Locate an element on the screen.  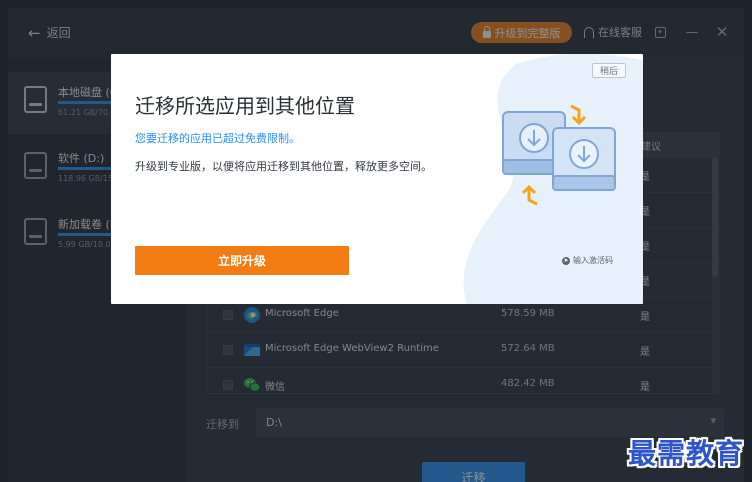
arrow-right-circle-icon: ➤ is located at coordinates (566, 260).